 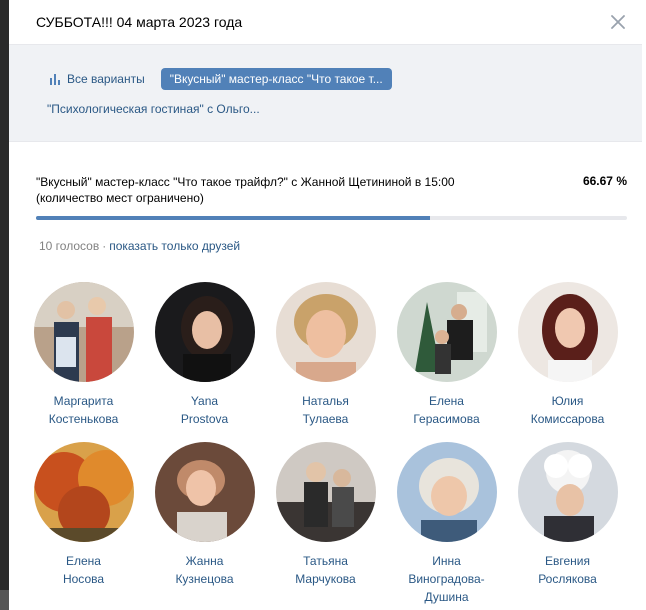 What do you see at coordinates (83, 579) in the screenshot?
I see `voter-last-name: Носова` at bounding box center [83, 579].